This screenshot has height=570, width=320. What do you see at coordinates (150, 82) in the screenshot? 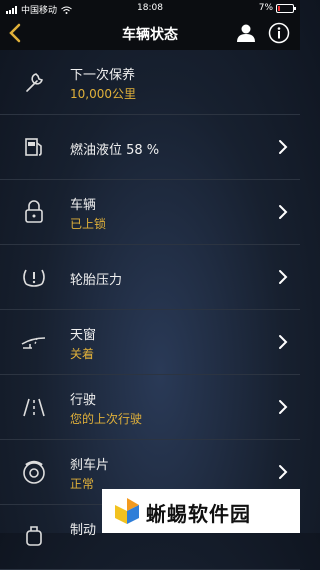
I see `list-item-maintenance: 下一次保养 10,000公里` at bounding box center [150, 82].